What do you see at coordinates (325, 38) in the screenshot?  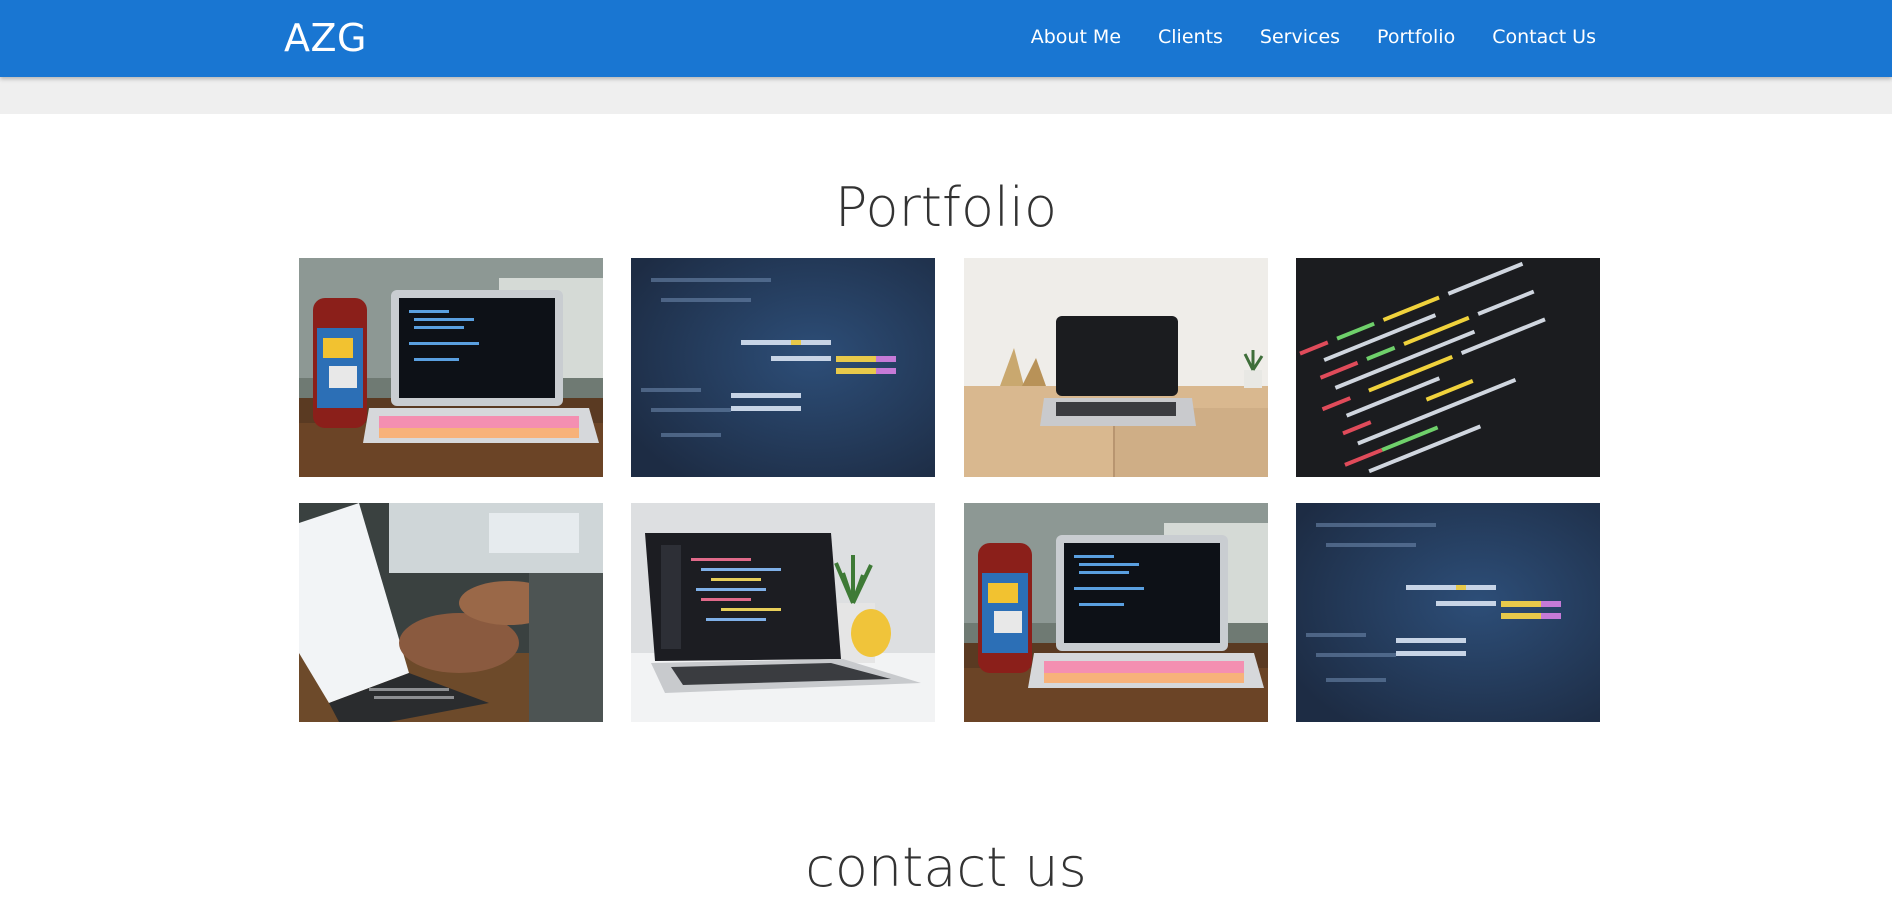 I see `brand-logo: AZG` at bounding box center [325, 38].